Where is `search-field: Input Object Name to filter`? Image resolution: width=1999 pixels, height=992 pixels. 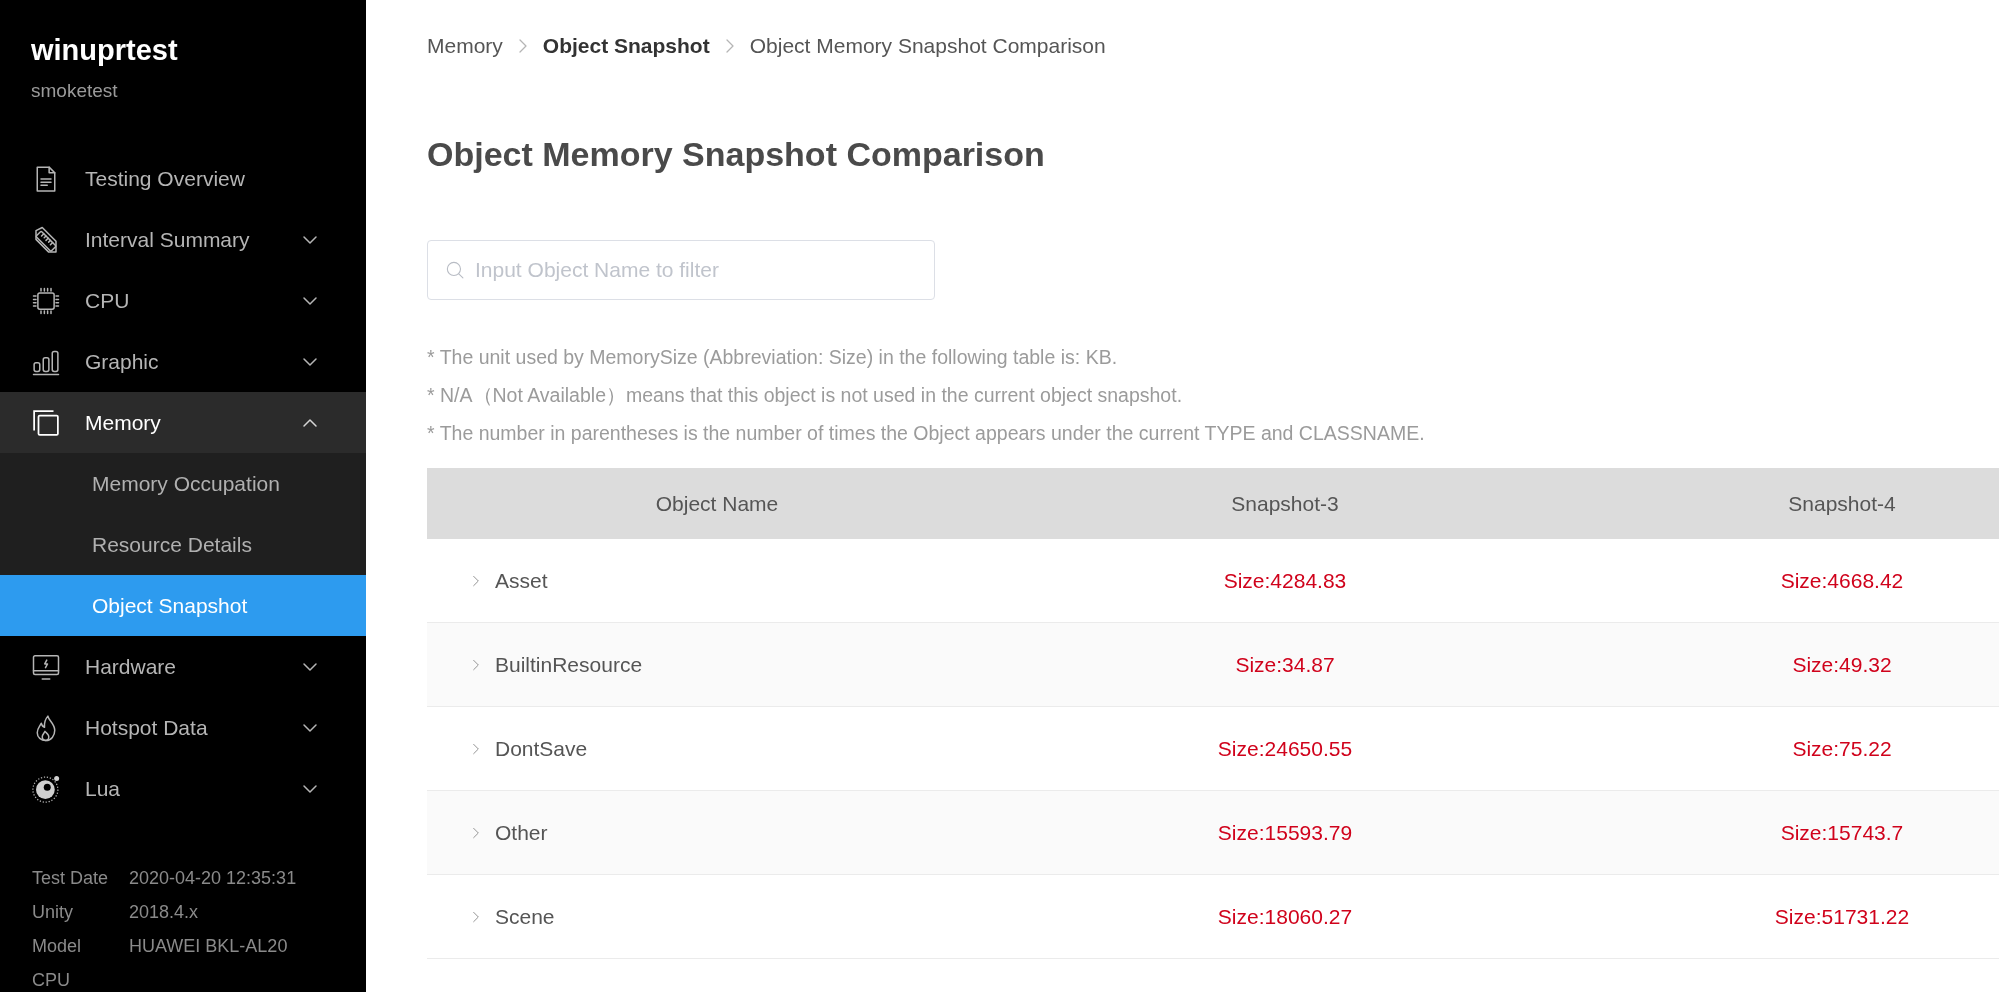
search-field: Input Object Name to filter is located at coordinates (681, 270).